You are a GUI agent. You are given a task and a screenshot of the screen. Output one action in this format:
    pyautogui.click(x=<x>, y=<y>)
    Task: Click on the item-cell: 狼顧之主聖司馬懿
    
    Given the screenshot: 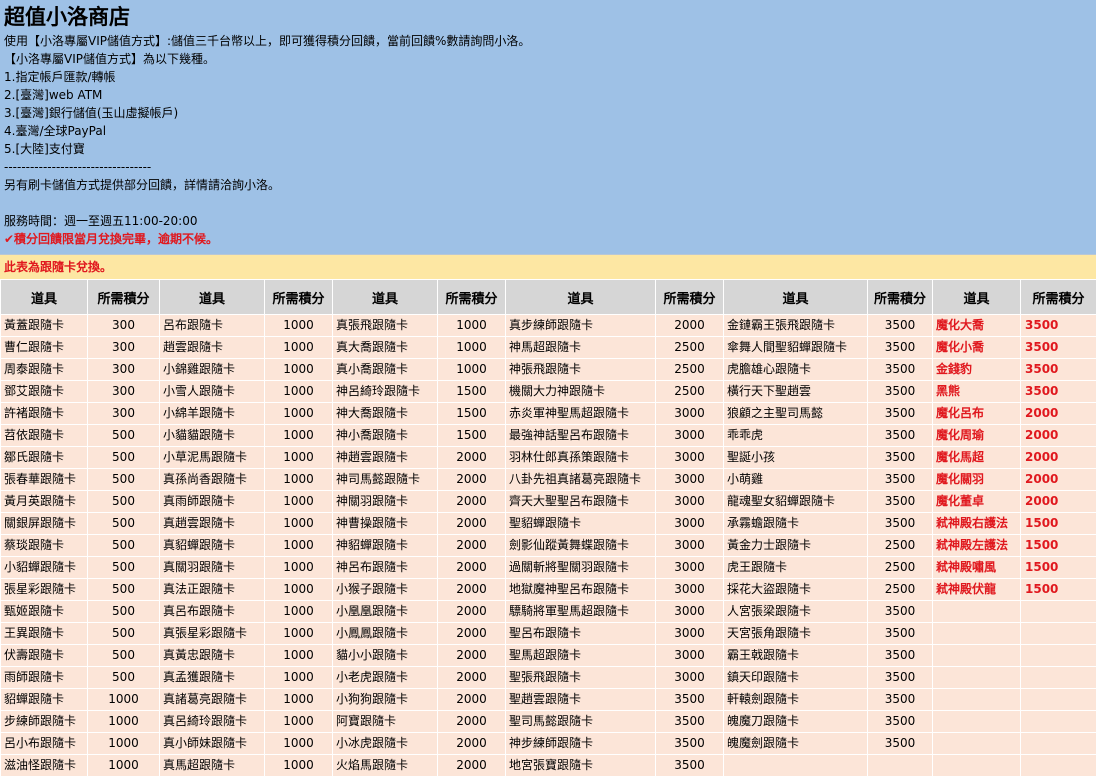 What is the action you would take?
    pyautogui.click(x=795, y=413)
    